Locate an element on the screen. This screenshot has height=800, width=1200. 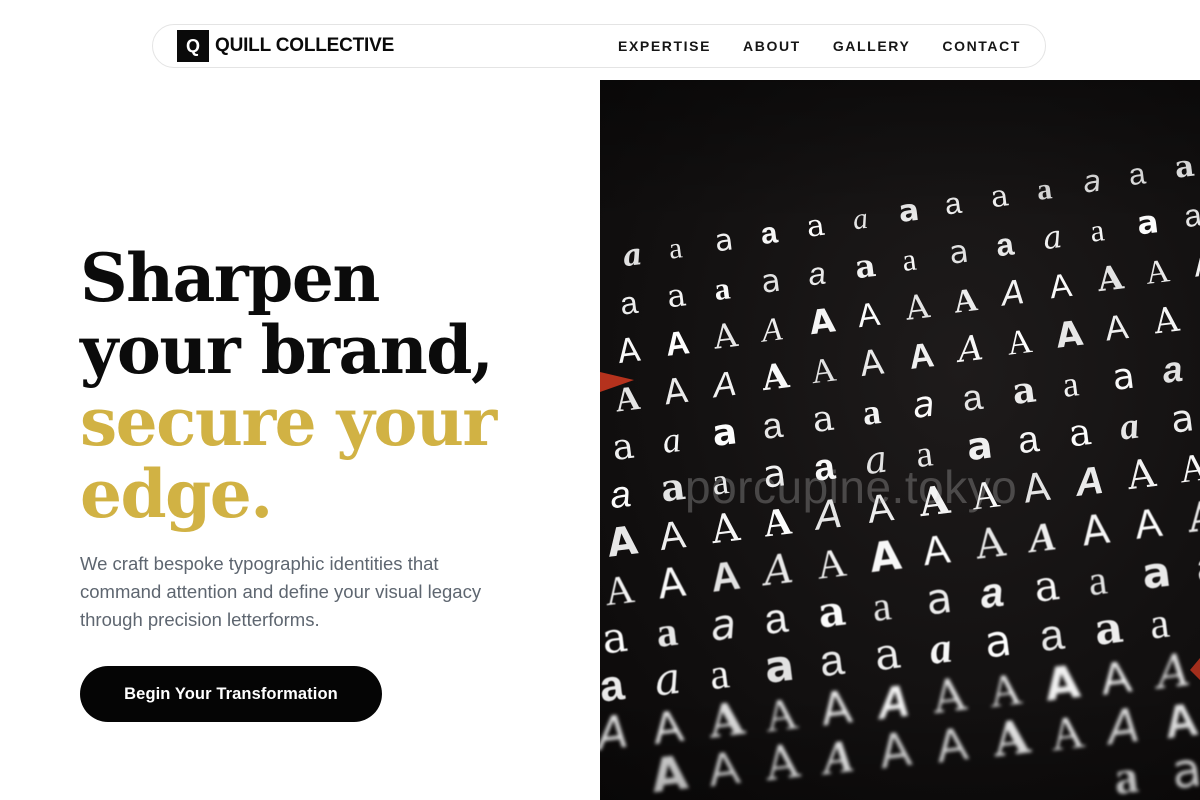
nav-link-gallery: GALLERY is located at coordinates (872, 46).